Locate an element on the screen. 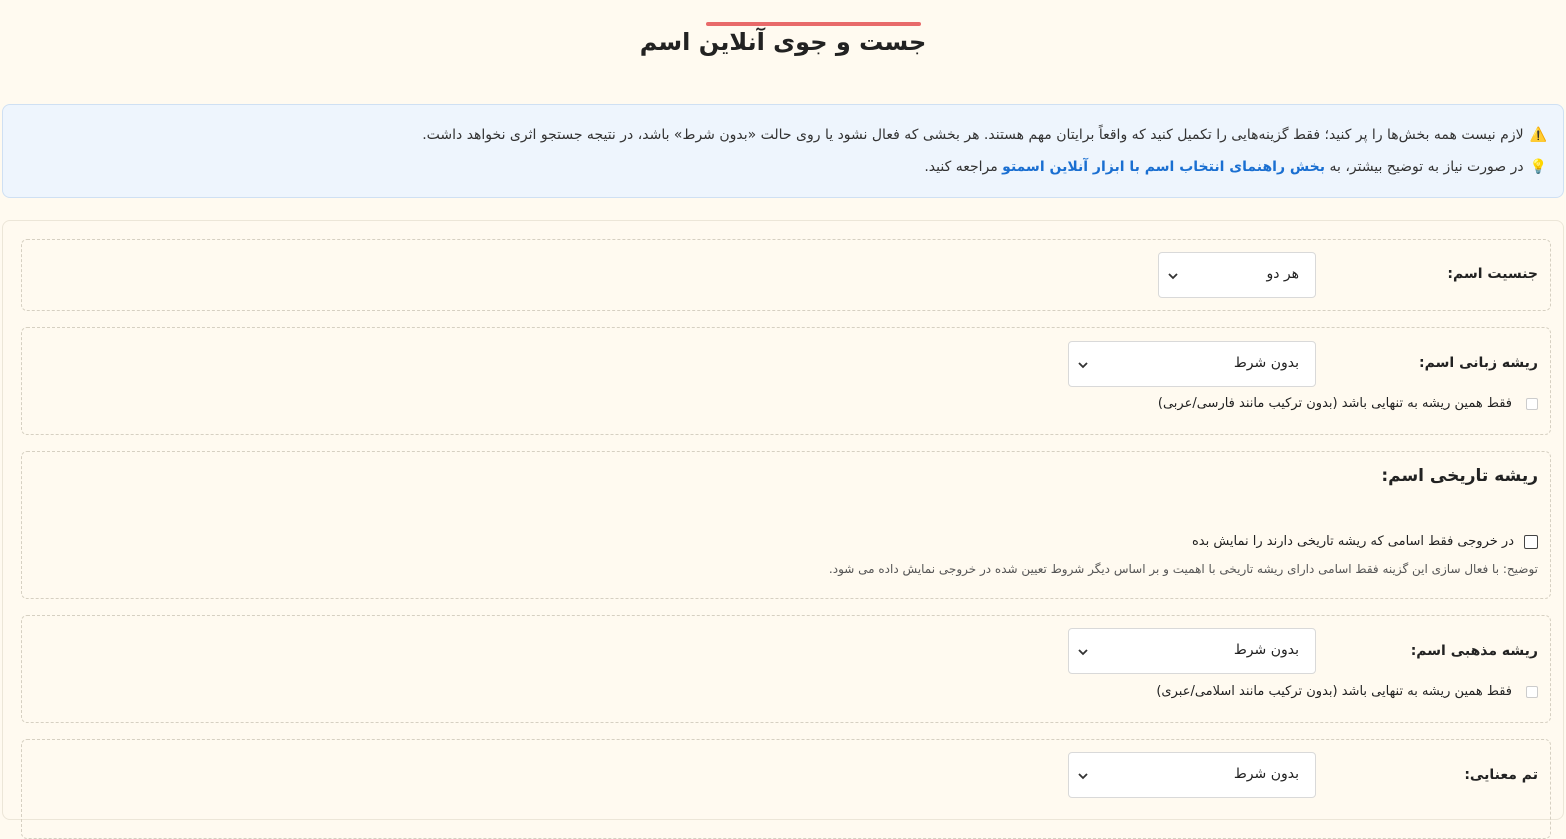  page-title: جست و جوی آنلاین اسم is located at coordinates (783, 42).